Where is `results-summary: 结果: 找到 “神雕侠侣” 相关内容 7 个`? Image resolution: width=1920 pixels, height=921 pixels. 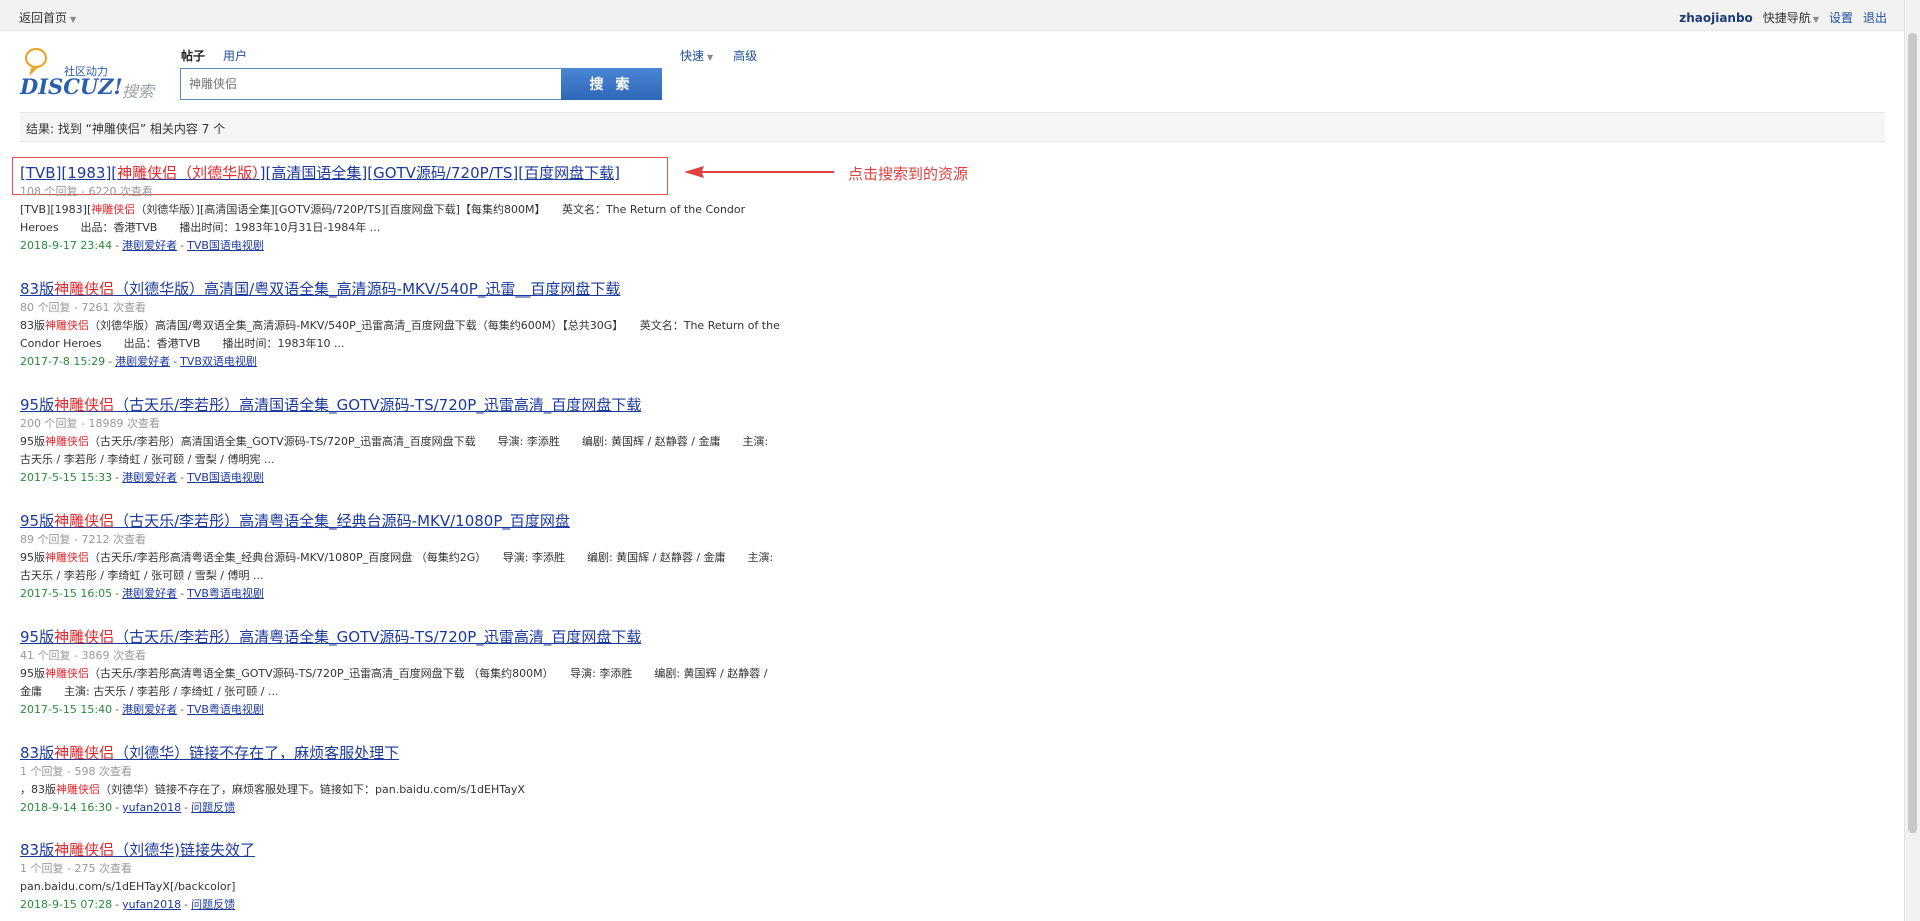
results-summary: 结果: 找到 “神雕侠侣” 相关内容 7 个 is located at coordinates (126, 129).